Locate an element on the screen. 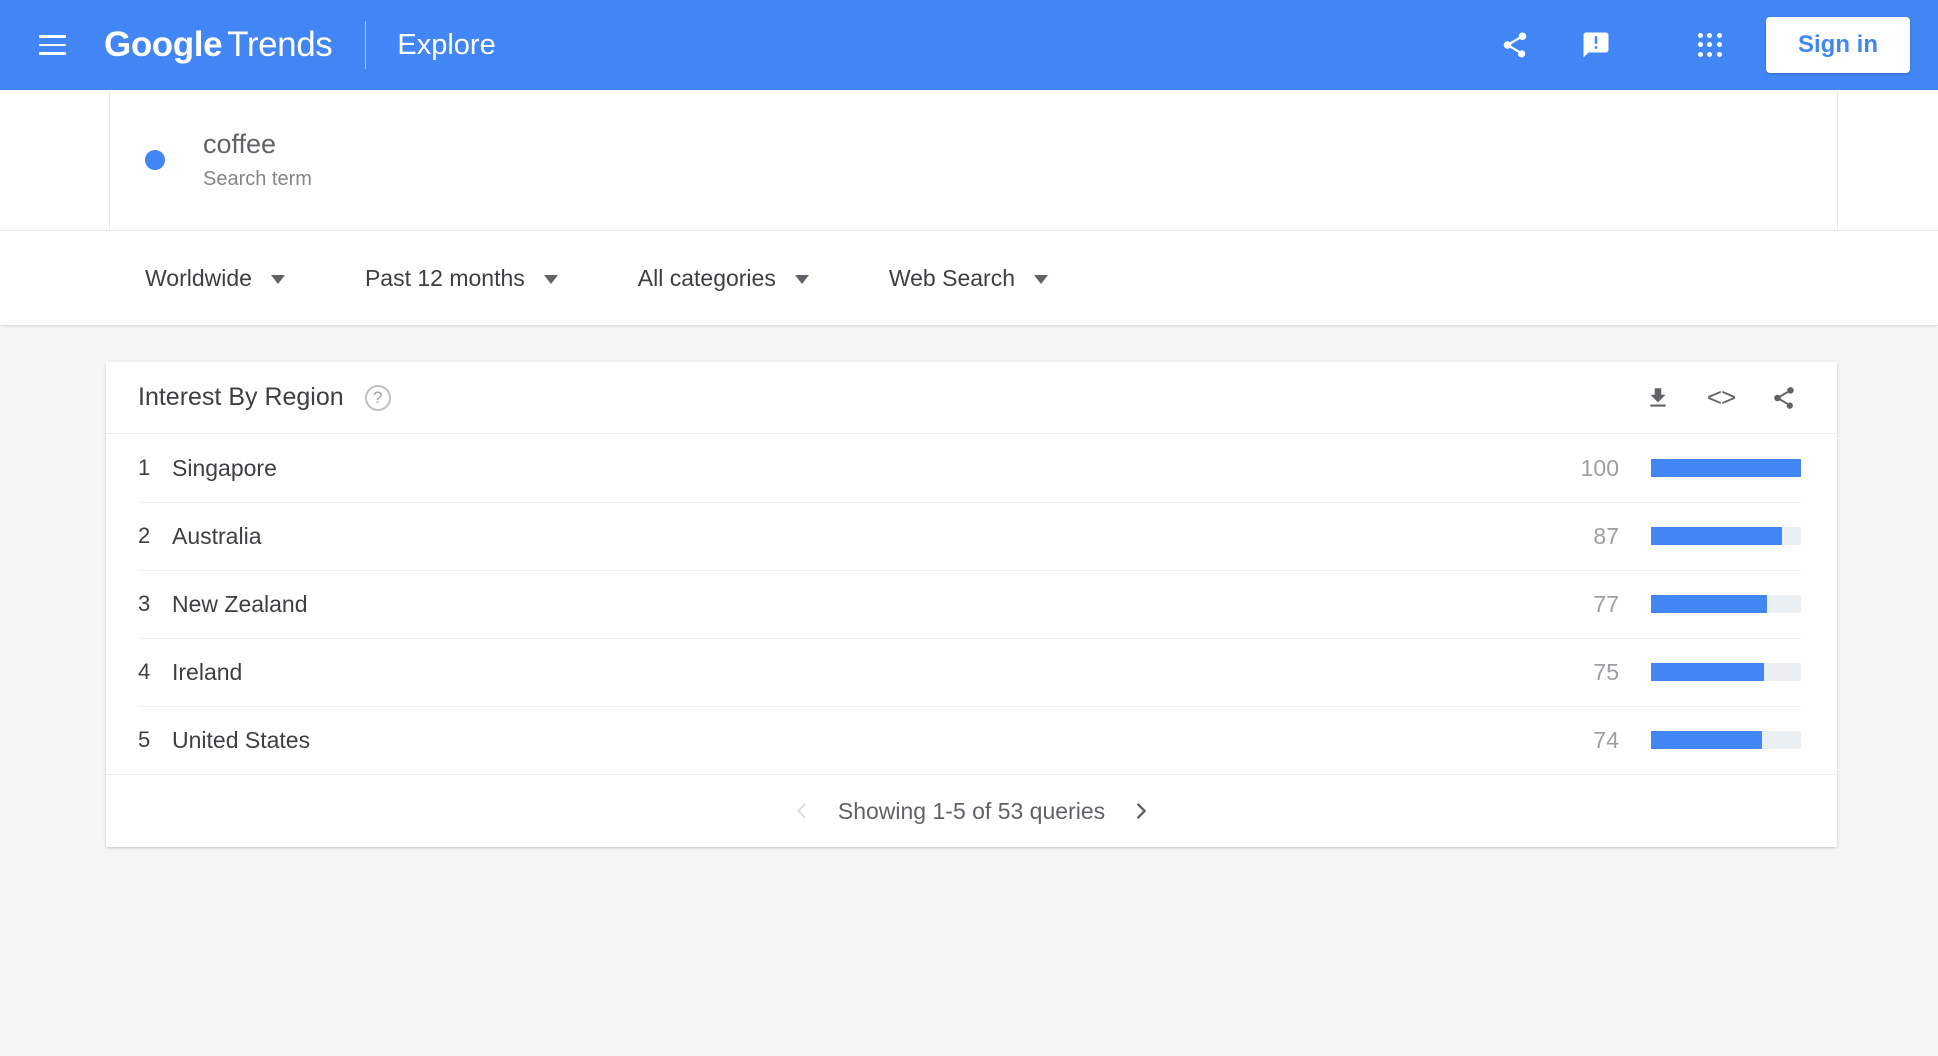 Image resolution: width=1938 pixels, height=1056 pixels. region-rank: 2 is located at coordinates (144, 535).